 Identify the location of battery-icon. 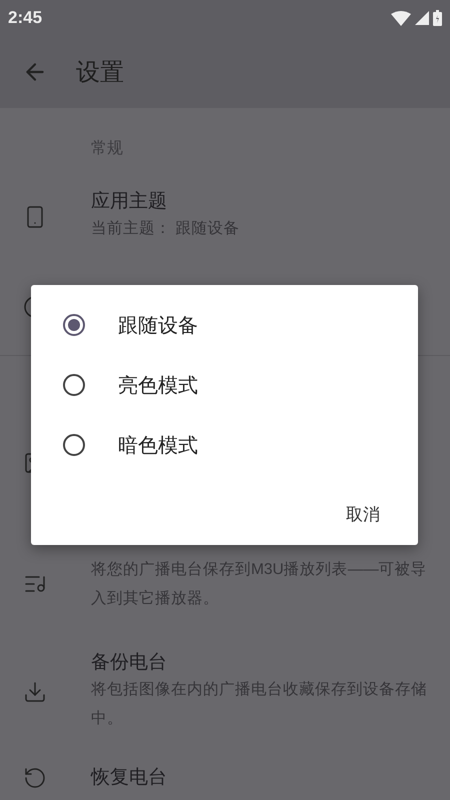
(437, 18).